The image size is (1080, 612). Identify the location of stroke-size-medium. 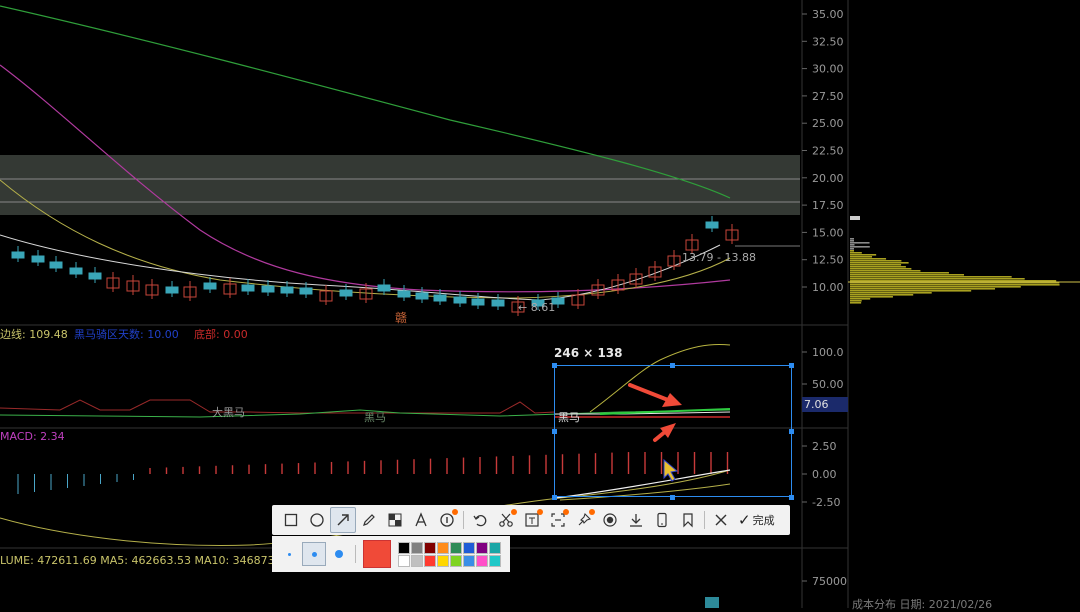
(314, 554).